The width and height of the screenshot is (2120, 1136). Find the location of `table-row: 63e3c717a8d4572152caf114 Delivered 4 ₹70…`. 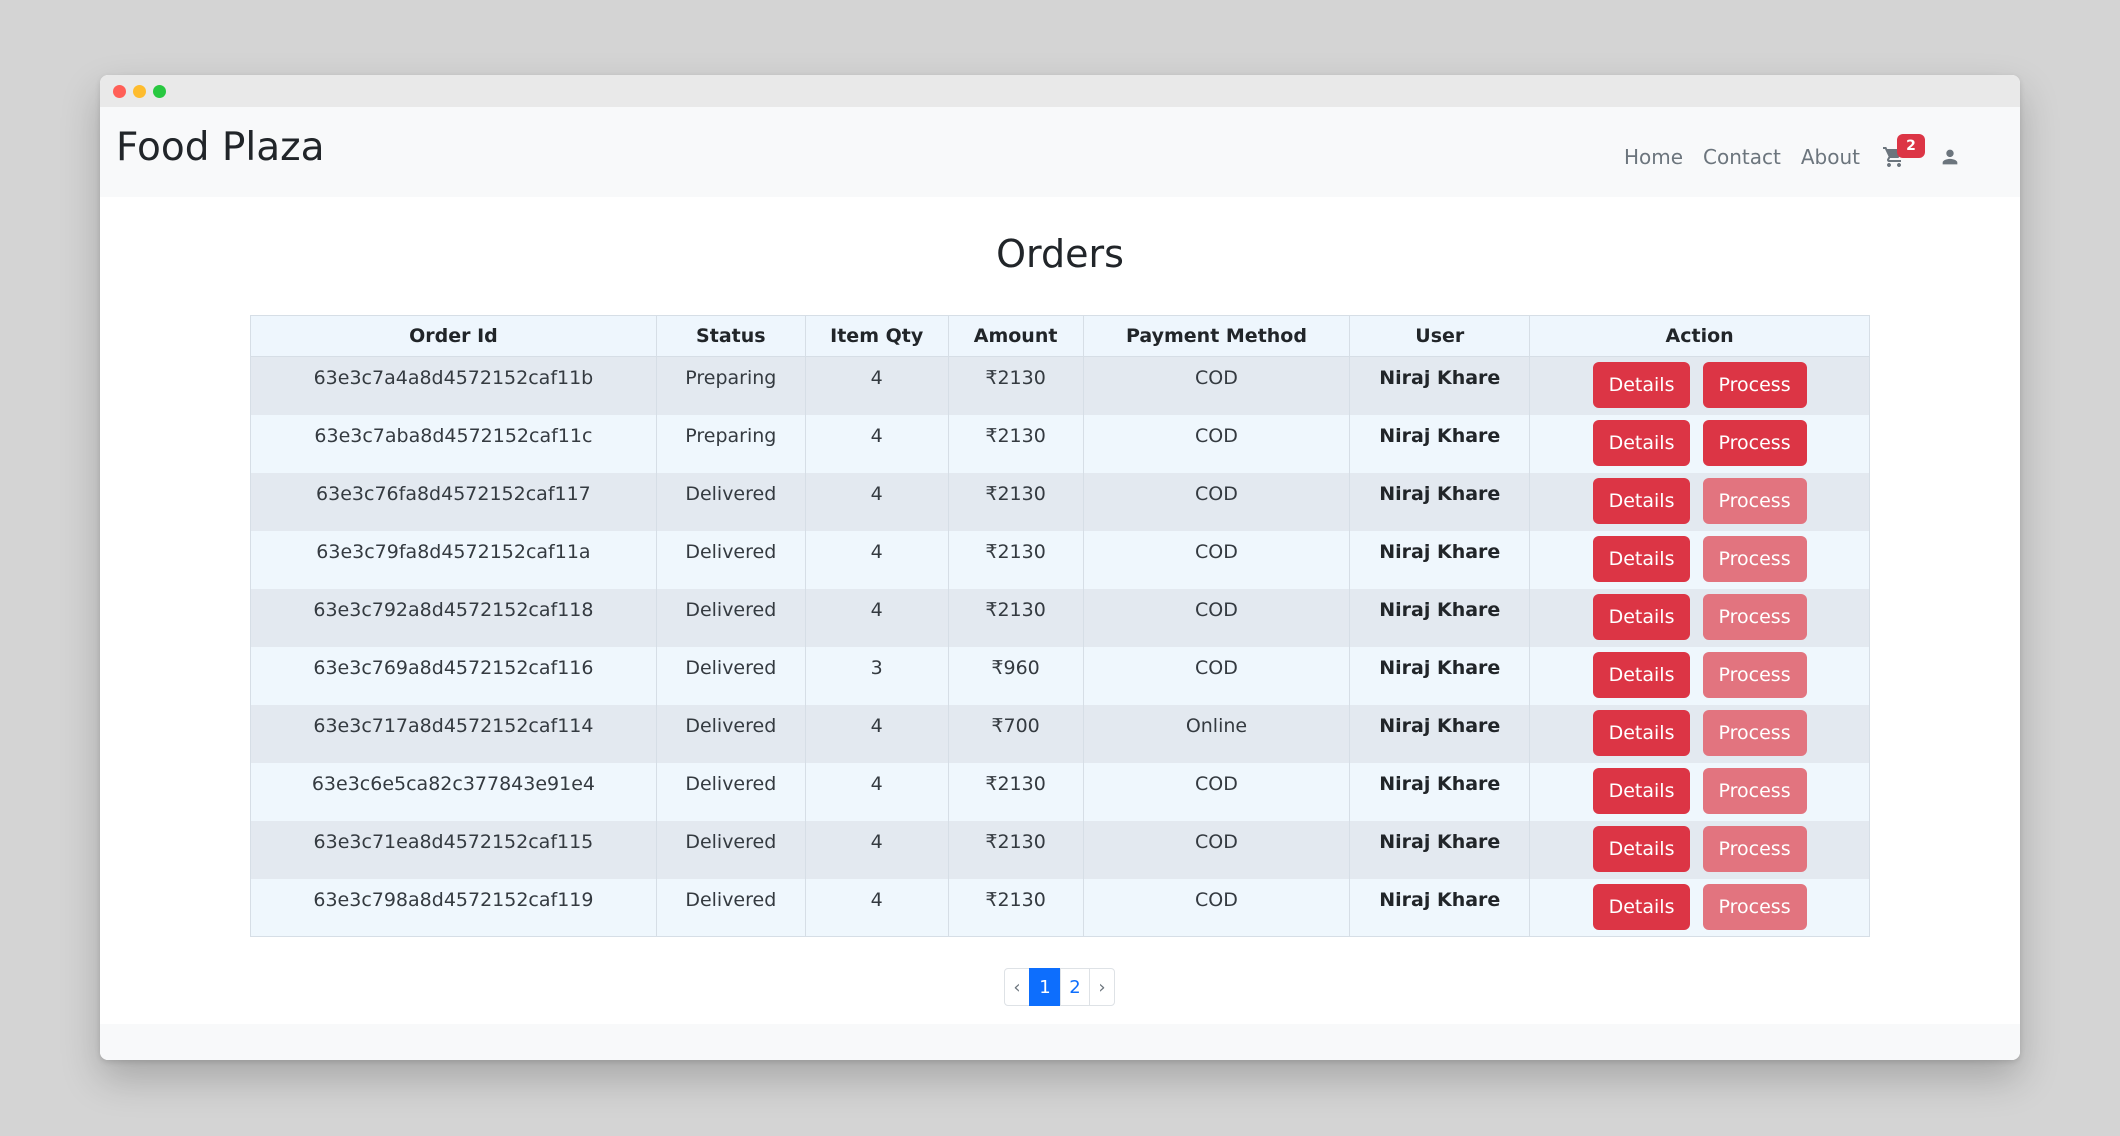

table-row: 63e3c717a8d4572152caf114 Delivered 4 ₹70… is located at coordinates (1060, 733).